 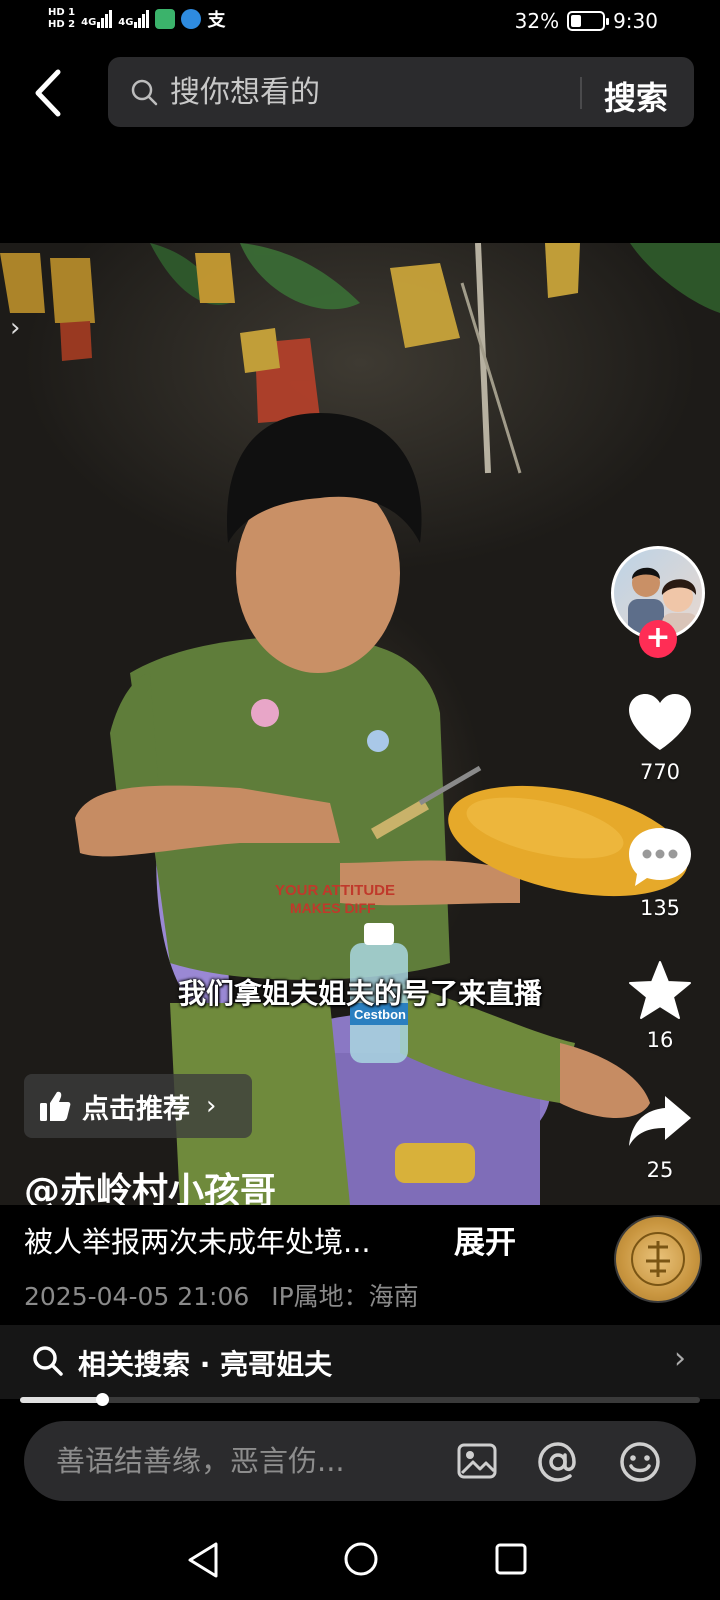 I want to click on music-disc-logo-icon, so click(x=658, y=1259).